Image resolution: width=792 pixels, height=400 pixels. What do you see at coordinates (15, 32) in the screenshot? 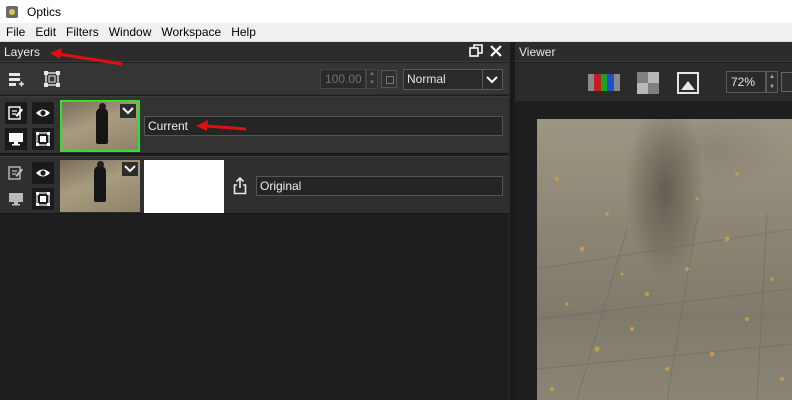
I see `menu-file: File` at bounding box center [15, 32].